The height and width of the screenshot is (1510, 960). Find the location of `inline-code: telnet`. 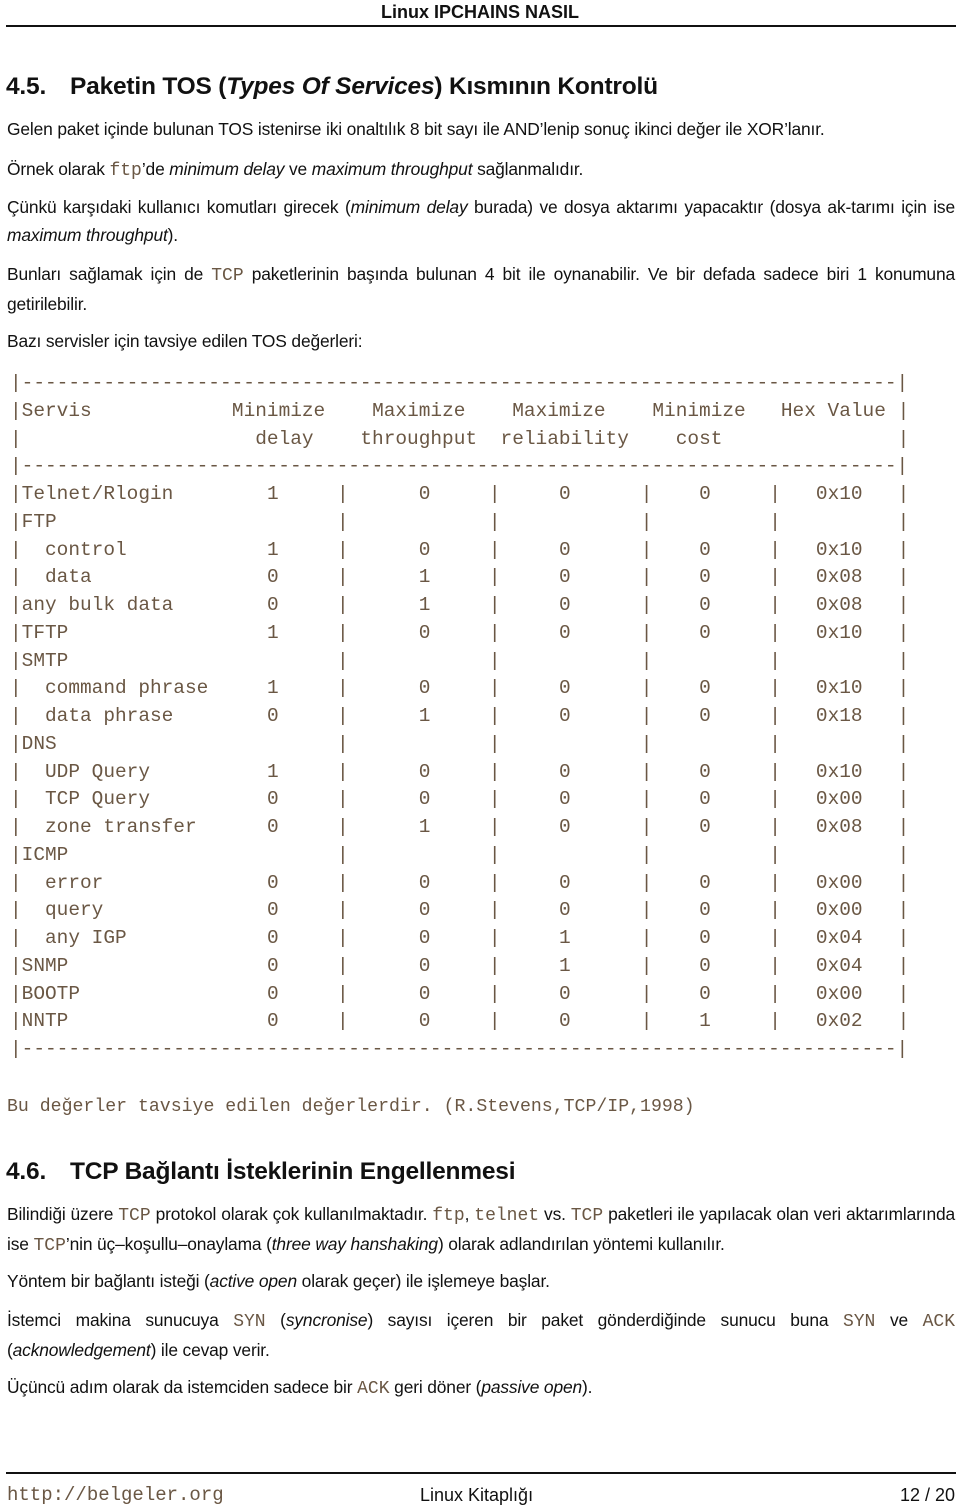

inline-code: telnet is located at coordinates (507, 1216).